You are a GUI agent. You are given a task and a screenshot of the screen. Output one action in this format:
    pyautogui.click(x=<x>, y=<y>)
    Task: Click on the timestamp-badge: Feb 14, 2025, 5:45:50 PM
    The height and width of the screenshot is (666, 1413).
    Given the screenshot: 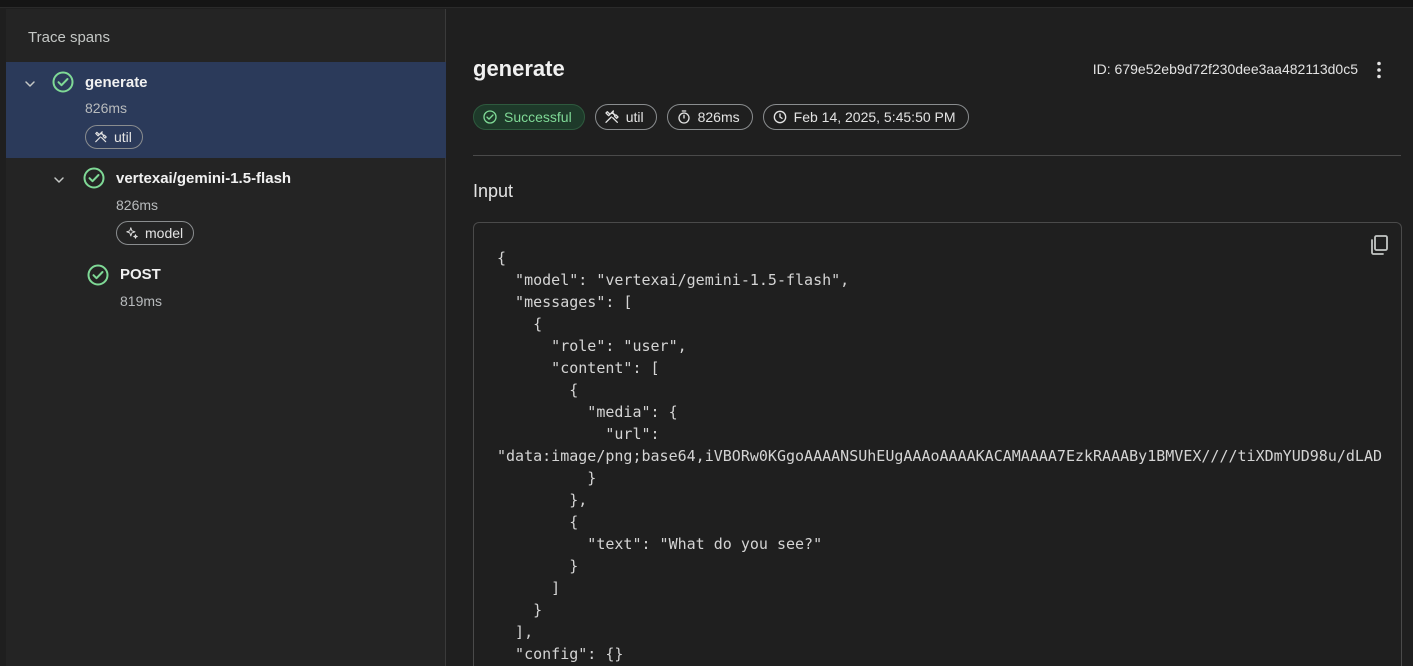 What is the action you would take?
    pyautogui.click(x=865, y=117)
    